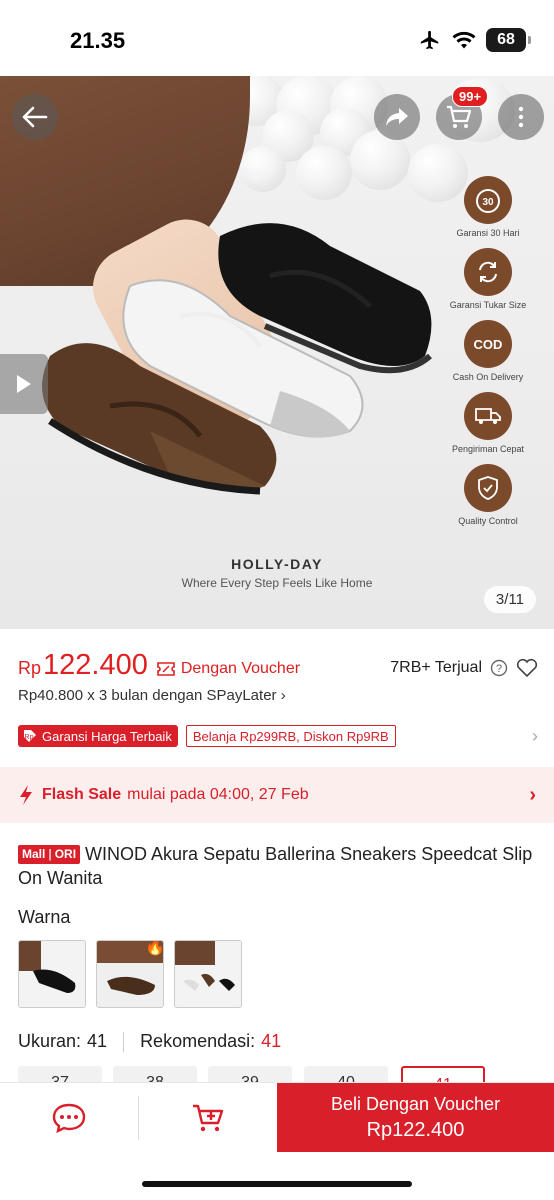 The width and height of the screenshot is (554, 1200). I want to click on price-amount: 122.400, so click(95, 665).